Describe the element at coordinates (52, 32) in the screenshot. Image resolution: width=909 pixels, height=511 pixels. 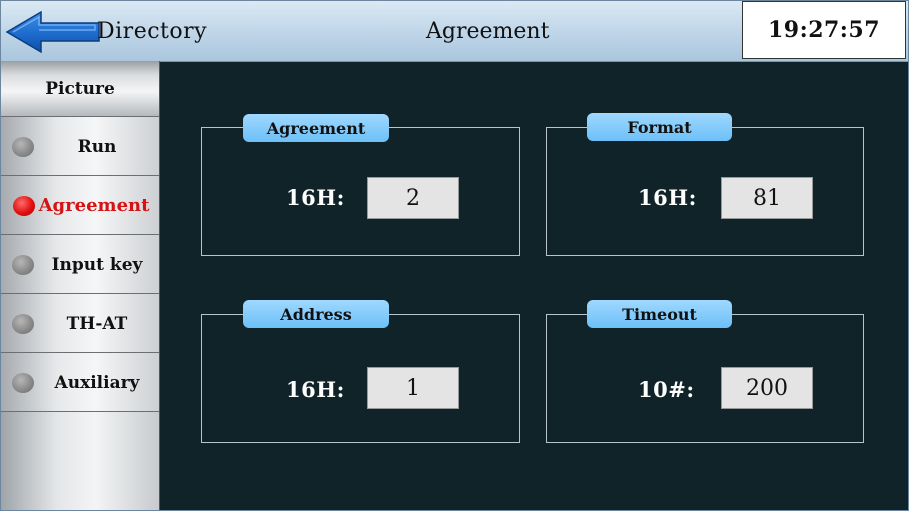
I see `back-arrow-icon` at that location.